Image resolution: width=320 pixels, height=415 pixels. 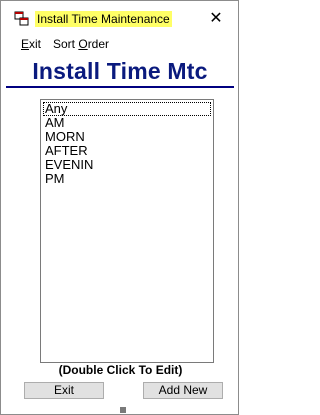 I want to click on title-bar: Install Time Maintenance ✕, so click(x=119, y=17).